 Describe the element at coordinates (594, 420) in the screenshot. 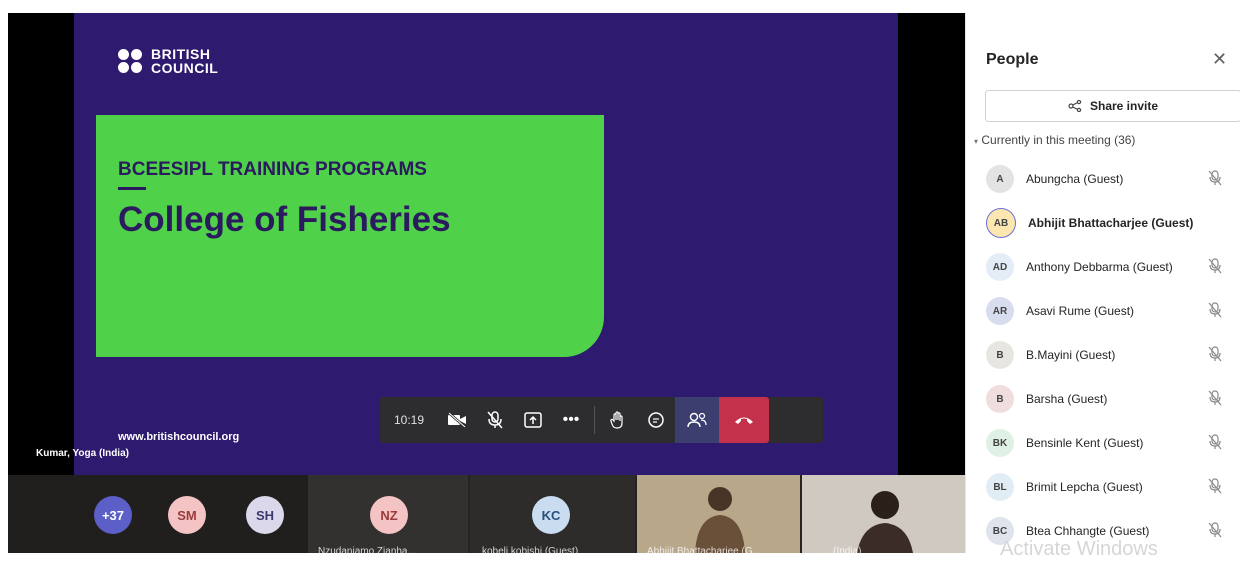

I see `controls-divider` at that location.